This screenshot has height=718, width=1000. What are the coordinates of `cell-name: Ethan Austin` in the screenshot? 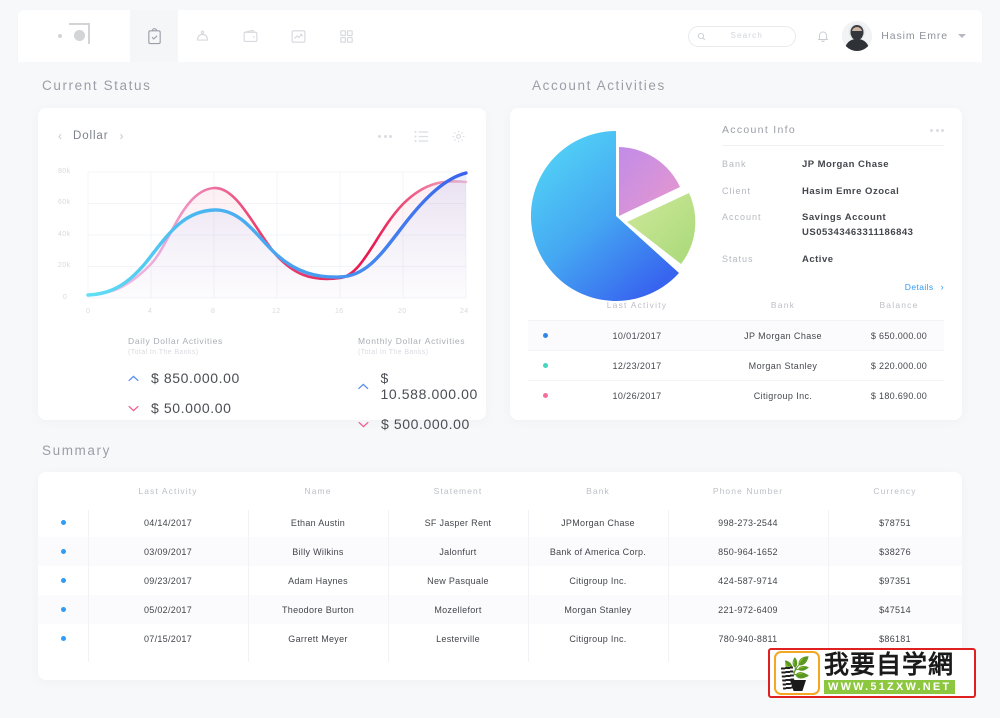 It's located at (318, 522).